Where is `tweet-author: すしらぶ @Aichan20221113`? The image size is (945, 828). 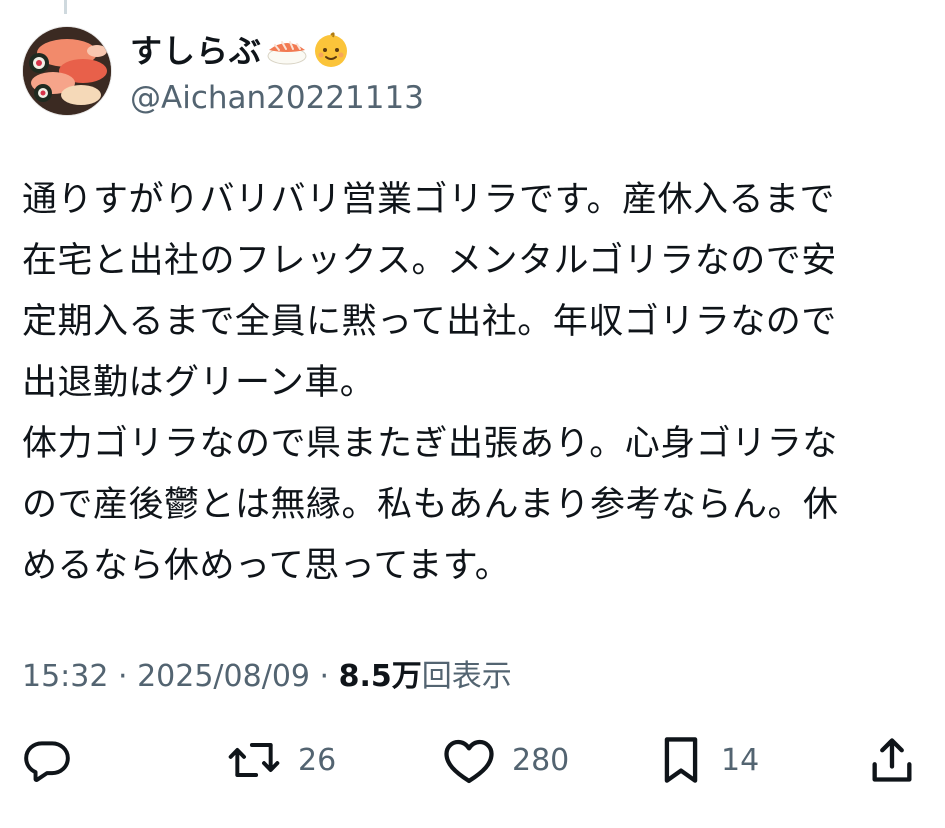
tweet-author: すしらぶ @Aichan20221113 is located at coordinates (277, 74).